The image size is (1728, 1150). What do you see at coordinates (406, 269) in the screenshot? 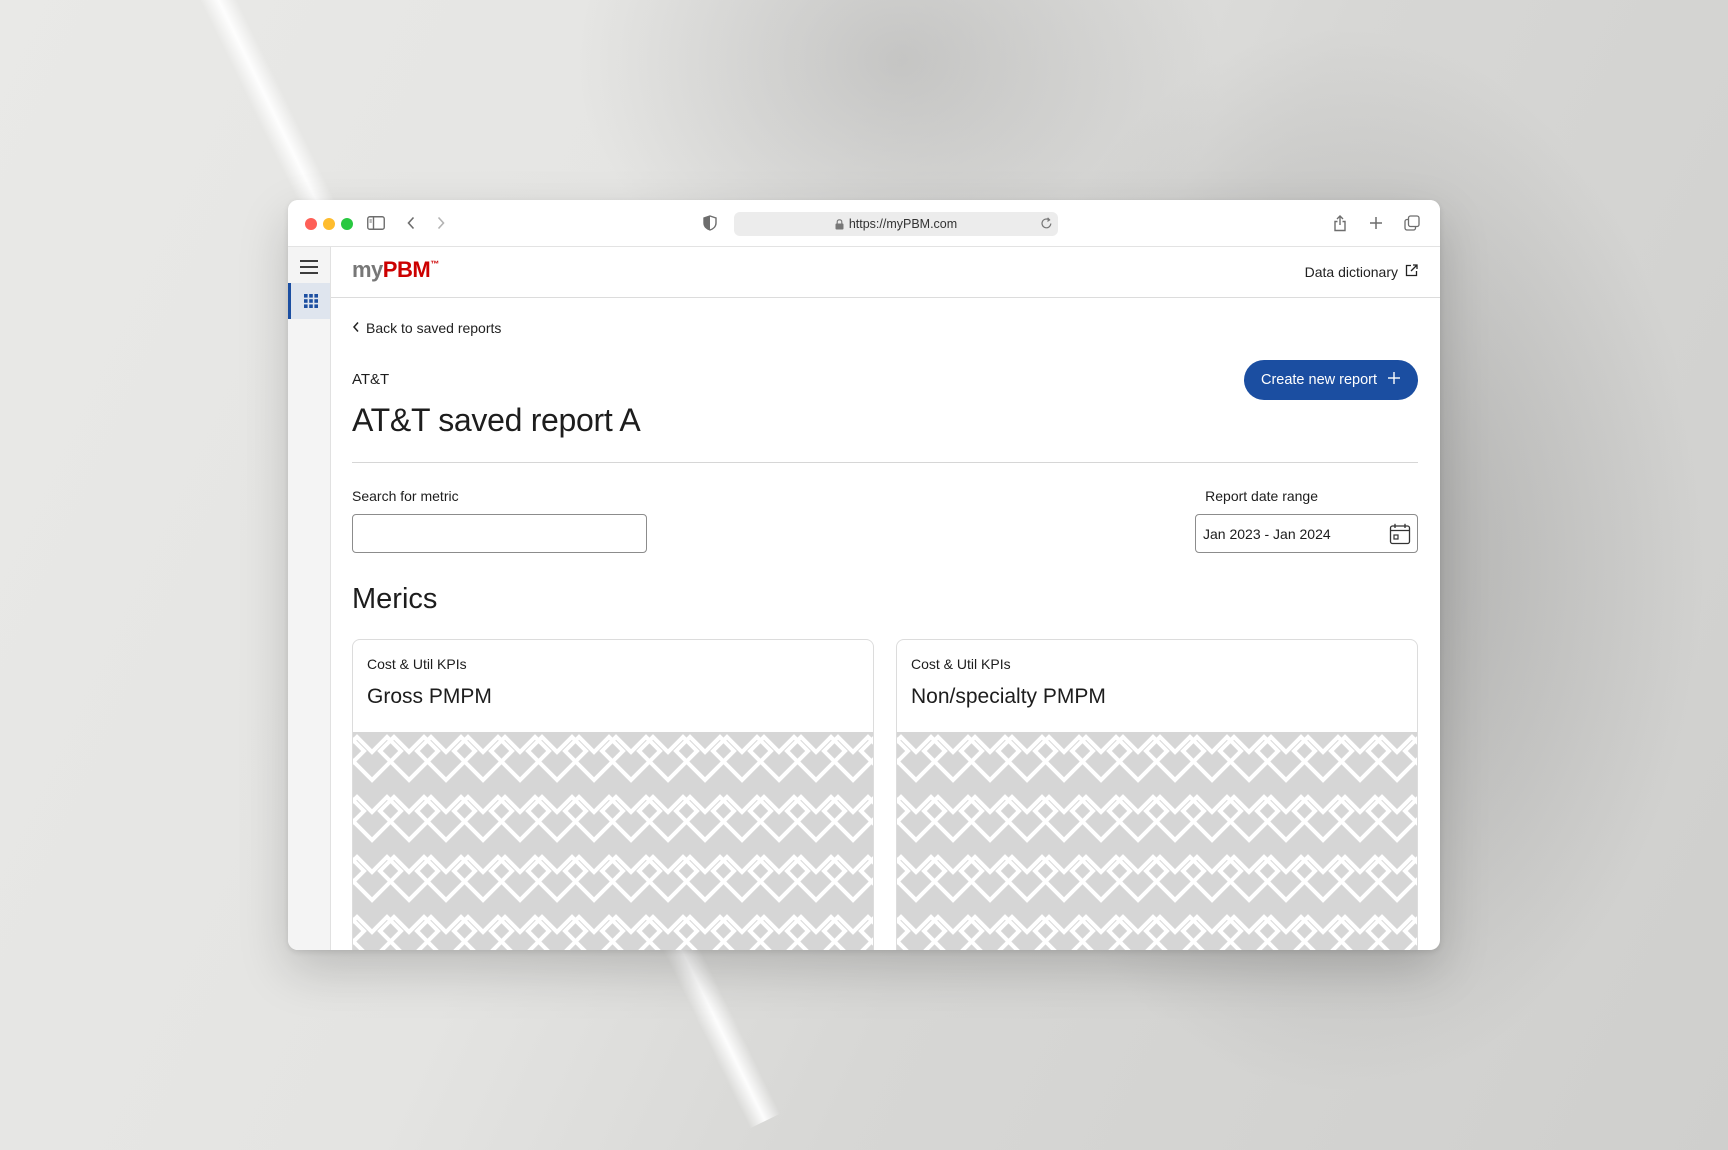
I see `logo-pbm-text: PBM` at bounding box center [406, 269].